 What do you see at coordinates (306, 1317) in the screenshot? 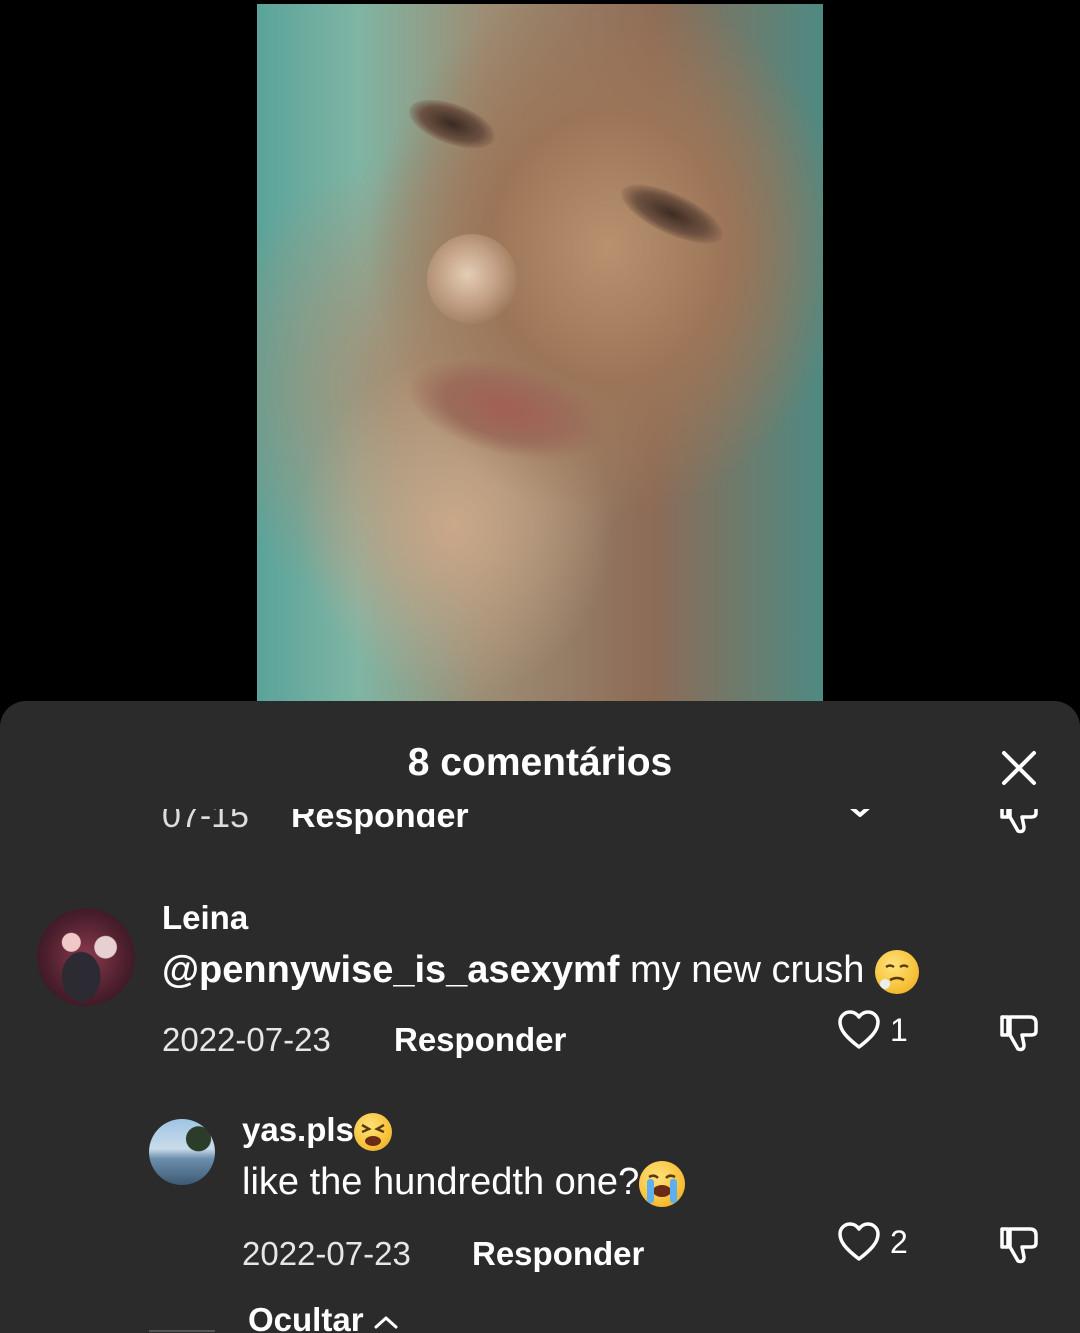
I see `hide-label: Ocultar` at bounding box center [306, 1317].